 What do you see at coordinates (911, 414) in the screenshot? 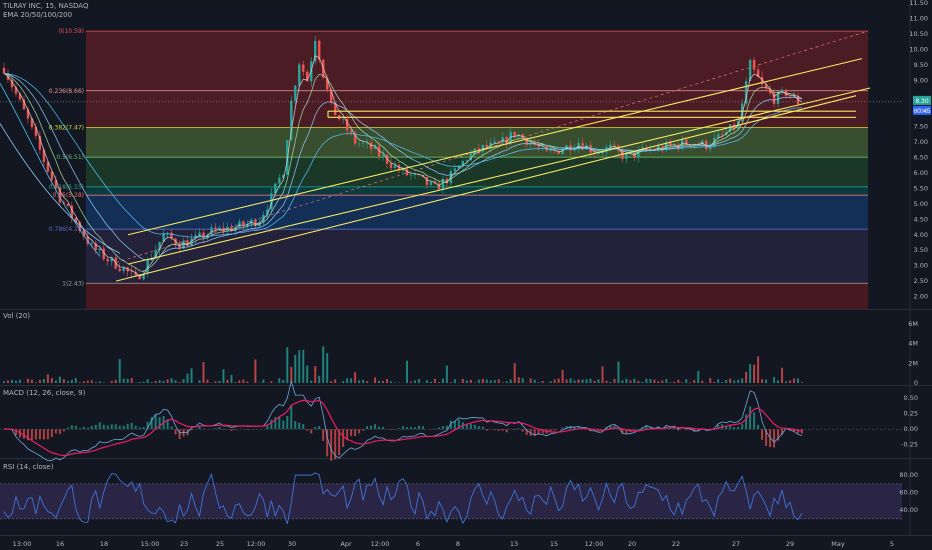
I see `macd-axis-tick: 0.25` at bounding box center [911, 414].